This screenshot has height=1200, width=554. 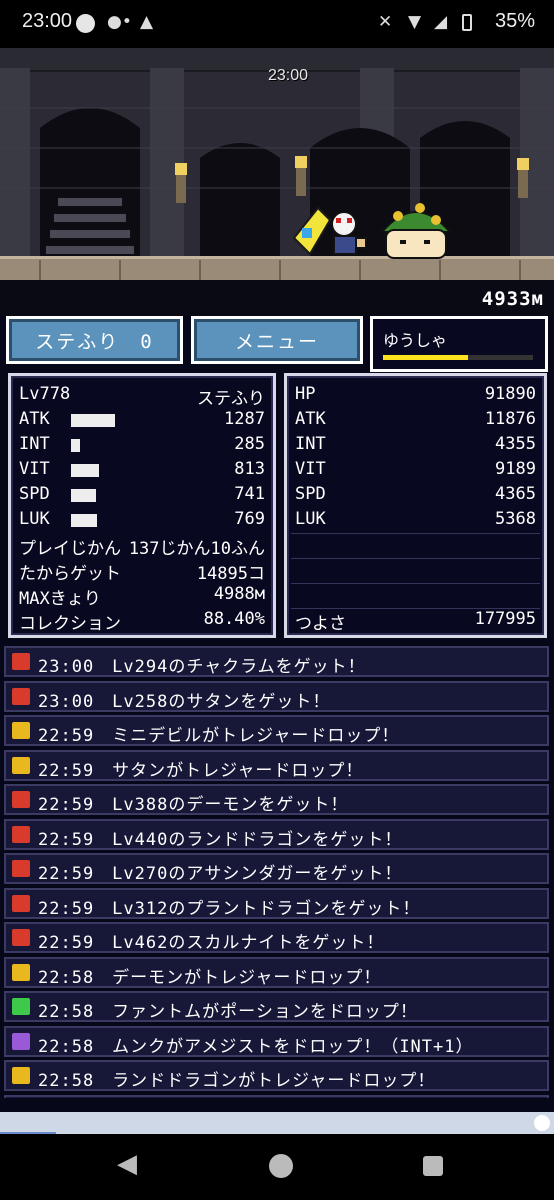 What do you see at coordinates (415, 621) in the screenshot?
I see `strength-row: つよさ 177995` at bounding box center [415, 621].